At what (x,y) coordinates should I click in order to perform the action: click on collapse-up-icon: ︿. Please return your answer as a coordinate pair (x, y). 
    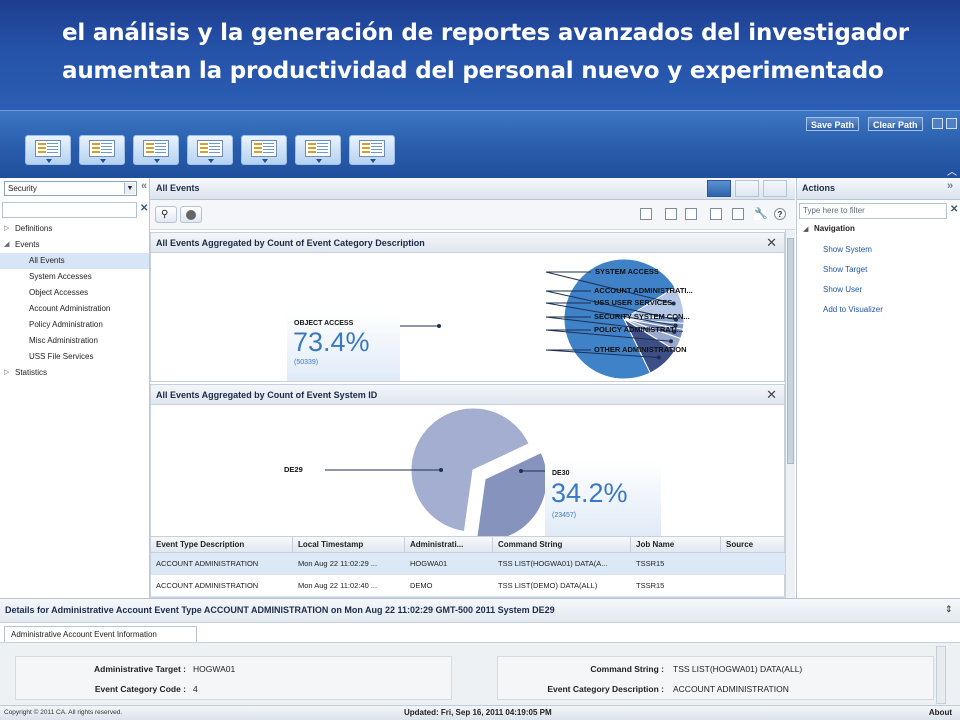
    Looking at the image, I should click on (952, 170).